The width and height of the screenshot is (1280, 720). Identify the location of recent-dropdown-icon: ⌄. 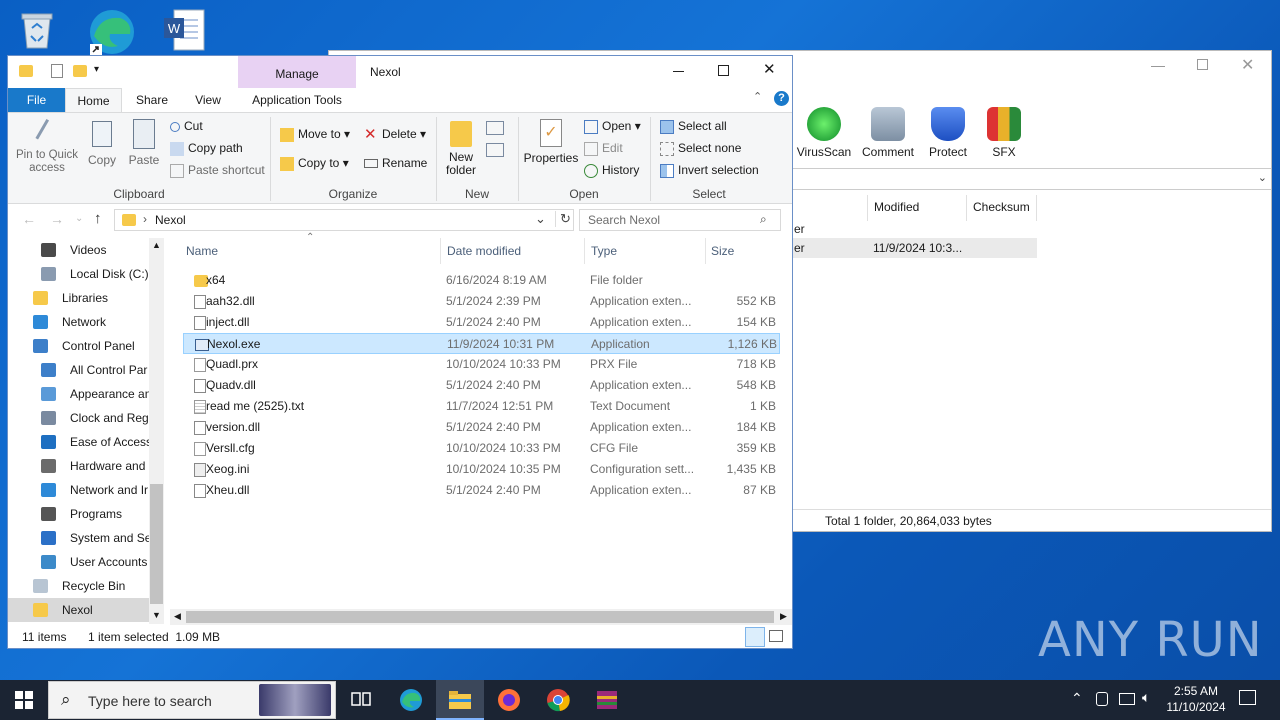
(79, 218).